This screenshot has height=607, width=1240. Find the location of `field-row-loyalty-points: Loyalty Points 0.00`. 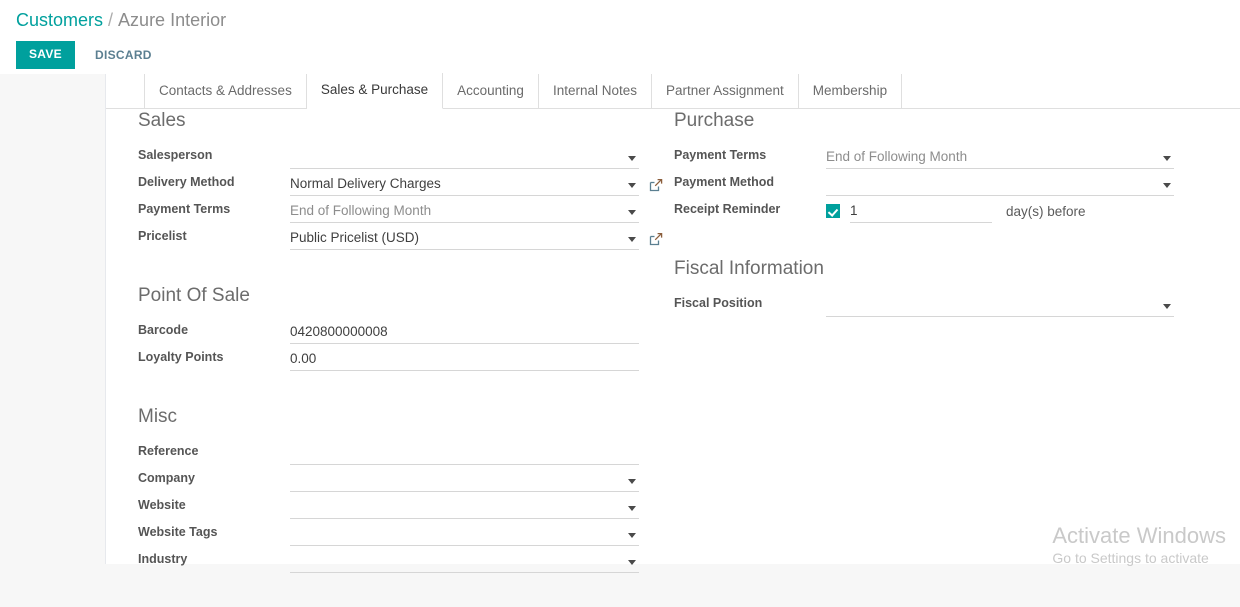

field-row-loyalty-points: Loyalty Points 0.00 is located at coordinates (400, 357).